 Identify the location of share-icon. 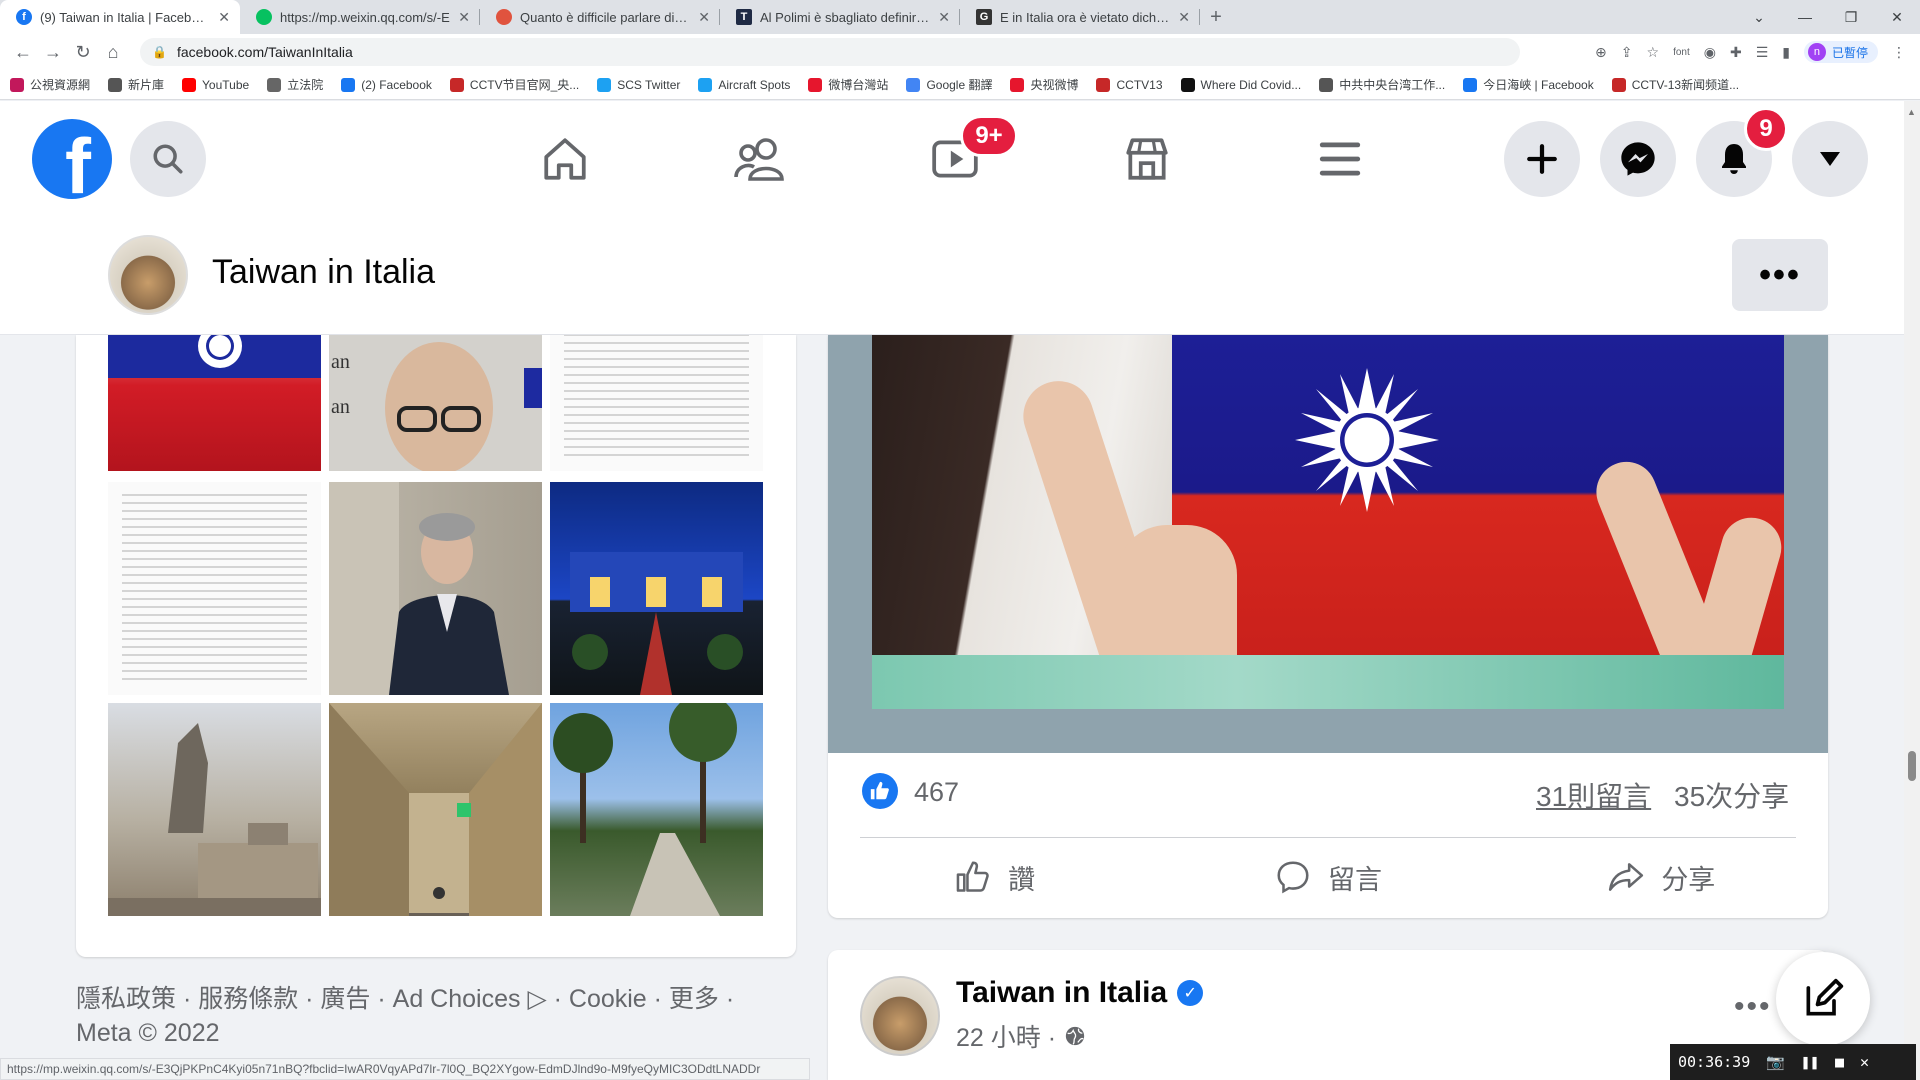
(1626, 877).